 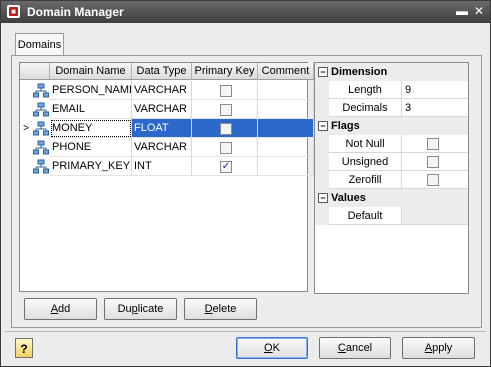 I want to click on length-value: 9, so click(x=435, y=90).